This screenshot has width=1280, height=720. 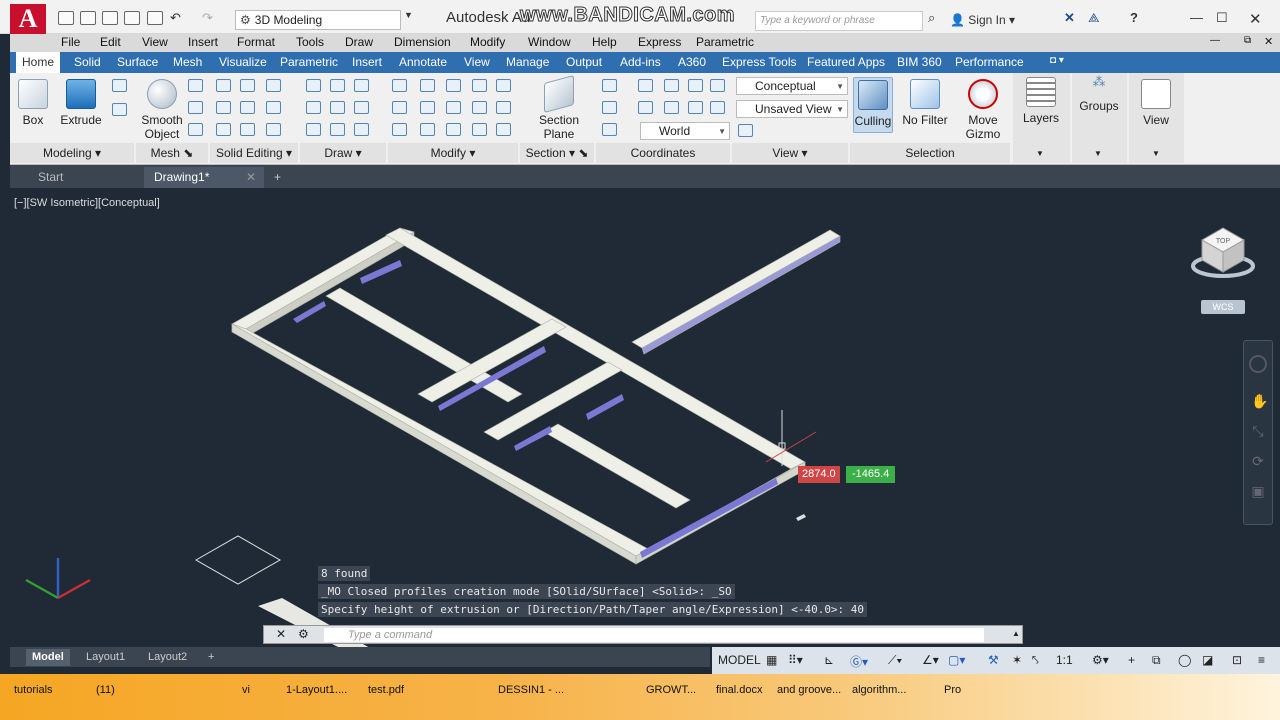 What do you see at coordinates (479, 129) in the screenshot?
I see `align-icon` at bounding box center [479, 129].